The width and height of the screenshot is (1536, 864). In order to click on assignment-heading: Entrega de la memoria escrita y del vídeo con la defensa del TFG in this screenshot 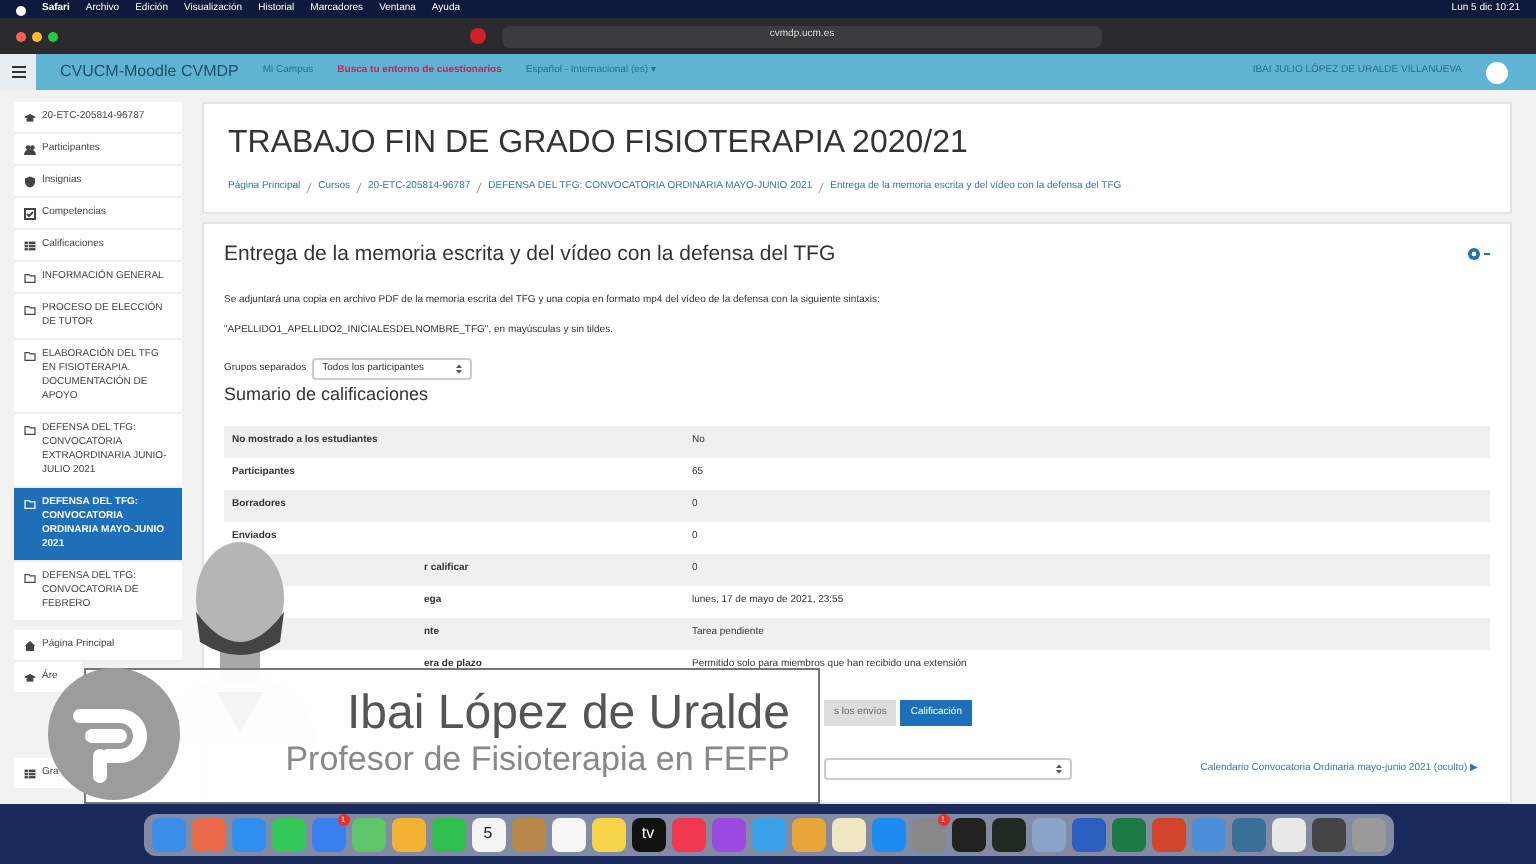, I will do `click(530, 254)`.